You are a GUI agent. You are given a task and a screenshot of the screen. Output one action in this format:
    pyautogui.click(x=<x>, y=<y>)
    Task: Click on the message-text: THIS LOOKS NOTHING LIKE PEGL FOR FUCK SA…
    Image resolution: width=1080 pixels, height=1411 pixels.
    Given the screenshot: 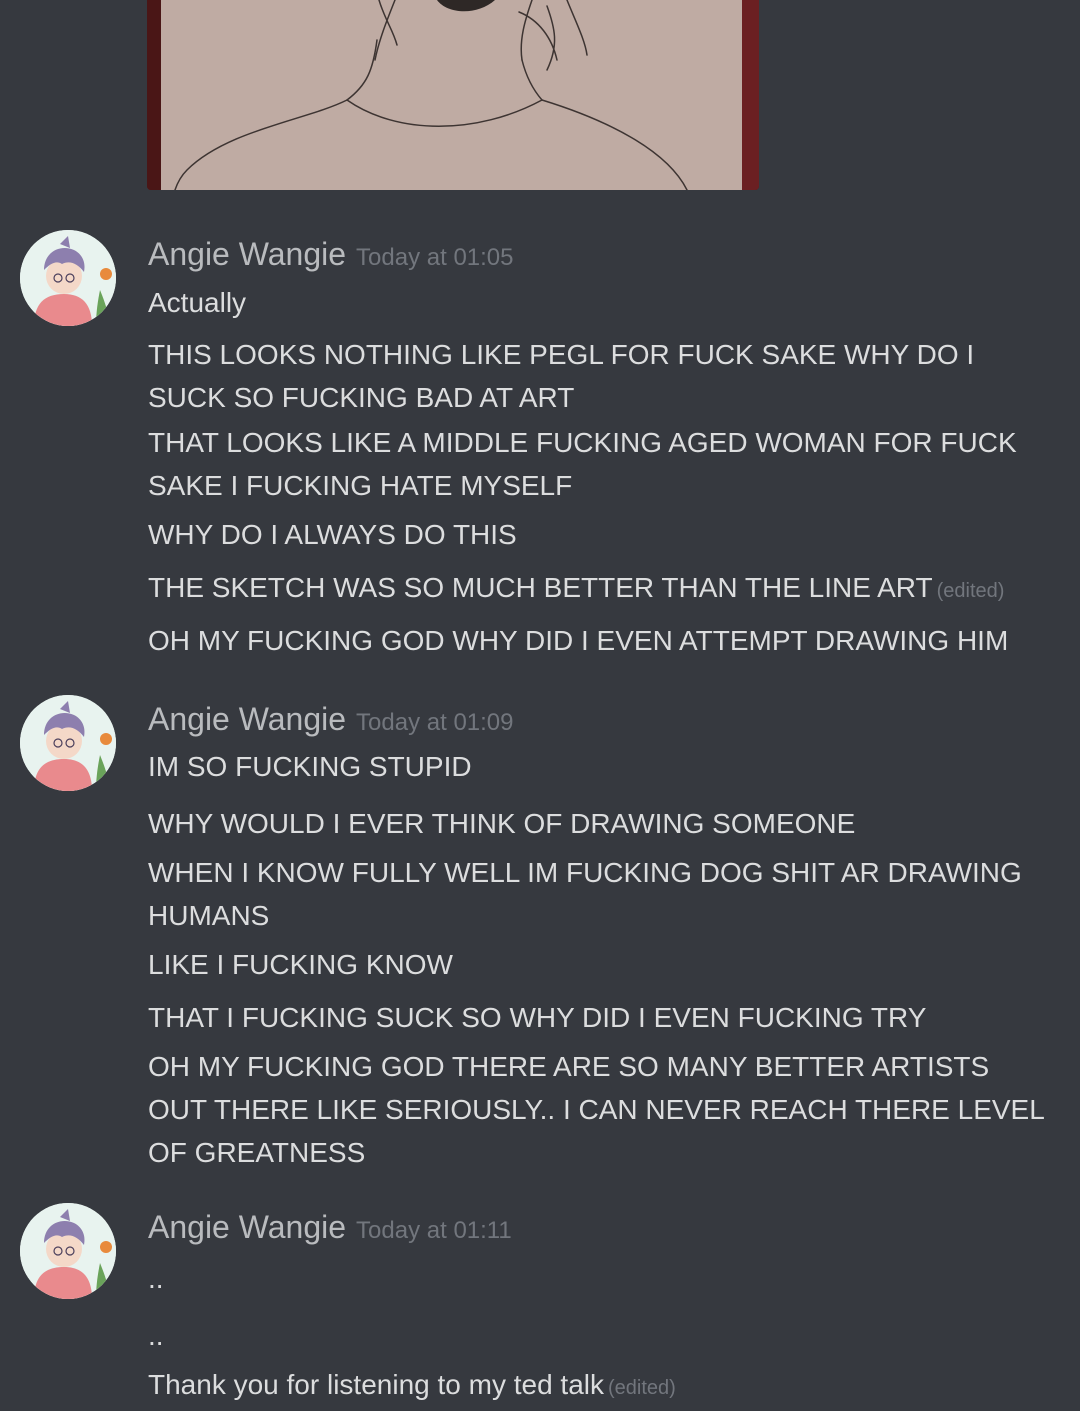 What is the action you would take?
    pyautogui.click(x=561, y=376)
    